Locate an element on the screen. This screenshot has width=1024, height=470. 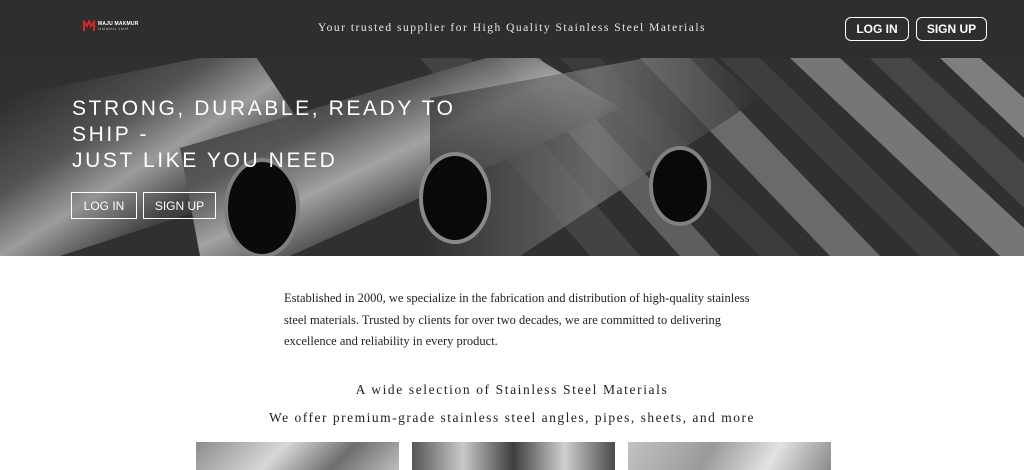
product-image-angles is located at coordinates (297, 456).